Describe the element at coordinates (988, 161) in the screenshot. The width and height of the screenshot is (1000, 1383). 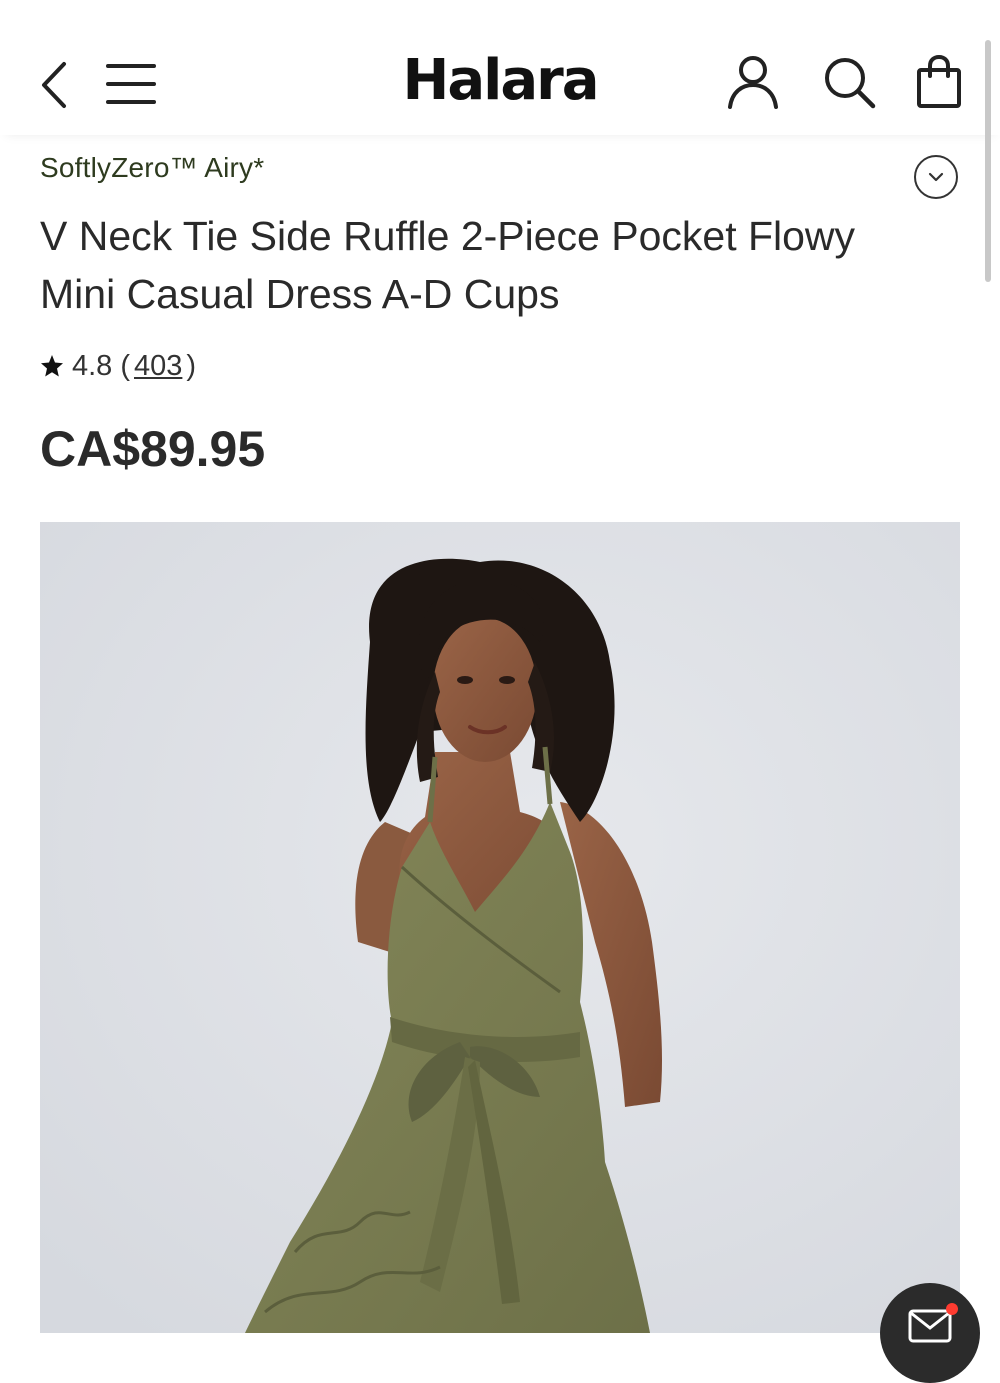
I see `scrollbar` at that location.